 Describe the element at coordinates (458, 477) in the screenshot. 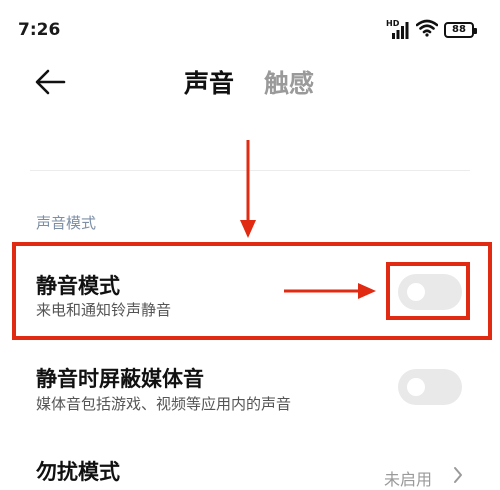

I see `chevron-right-icon` at that location.